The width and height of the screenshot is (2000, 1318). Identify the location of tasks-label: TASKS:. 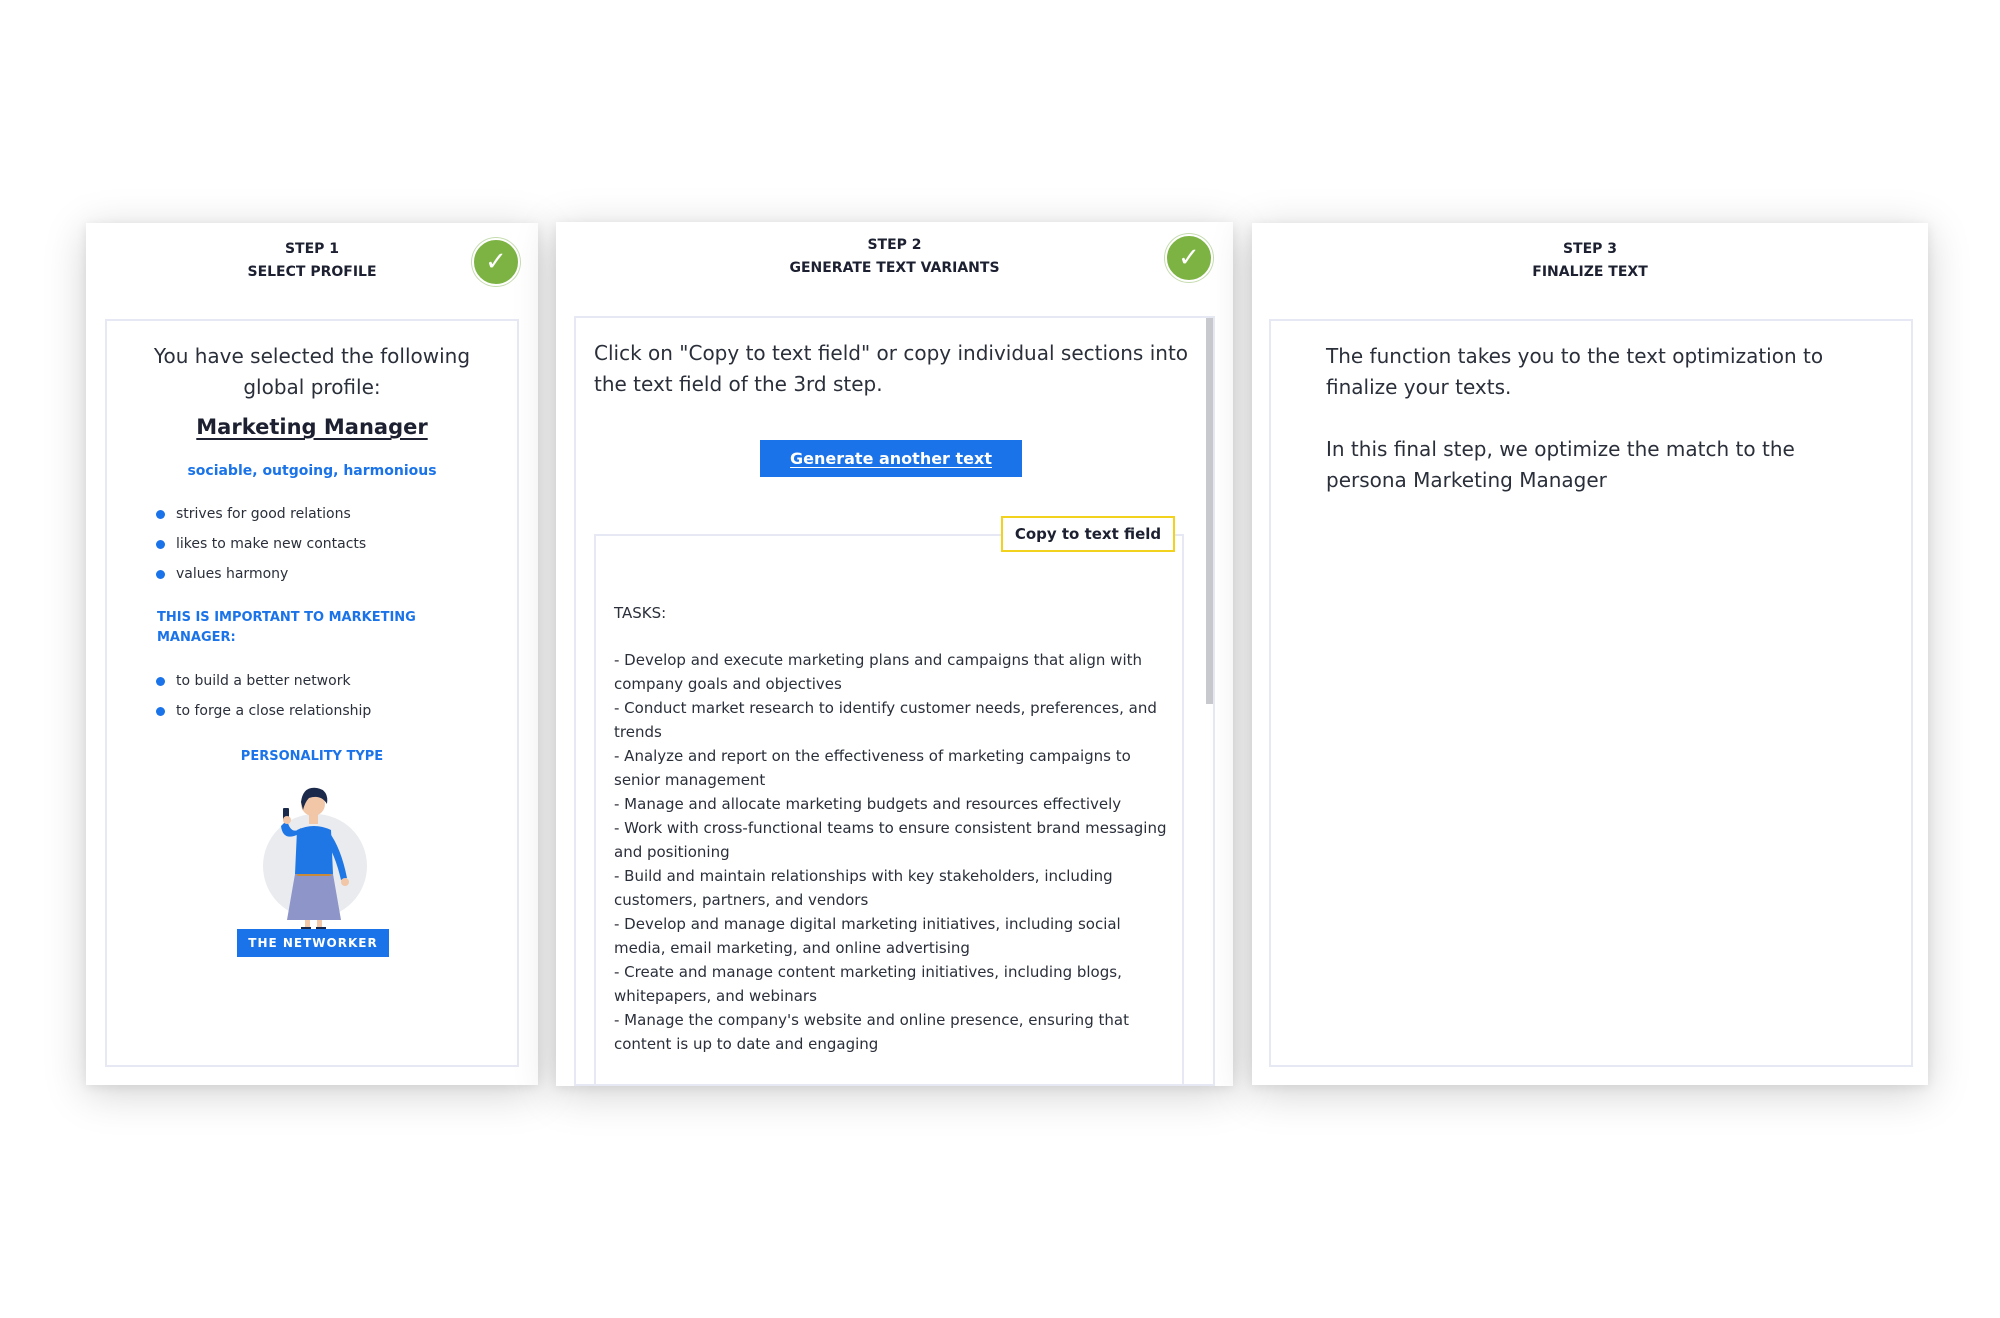
(640, 613).